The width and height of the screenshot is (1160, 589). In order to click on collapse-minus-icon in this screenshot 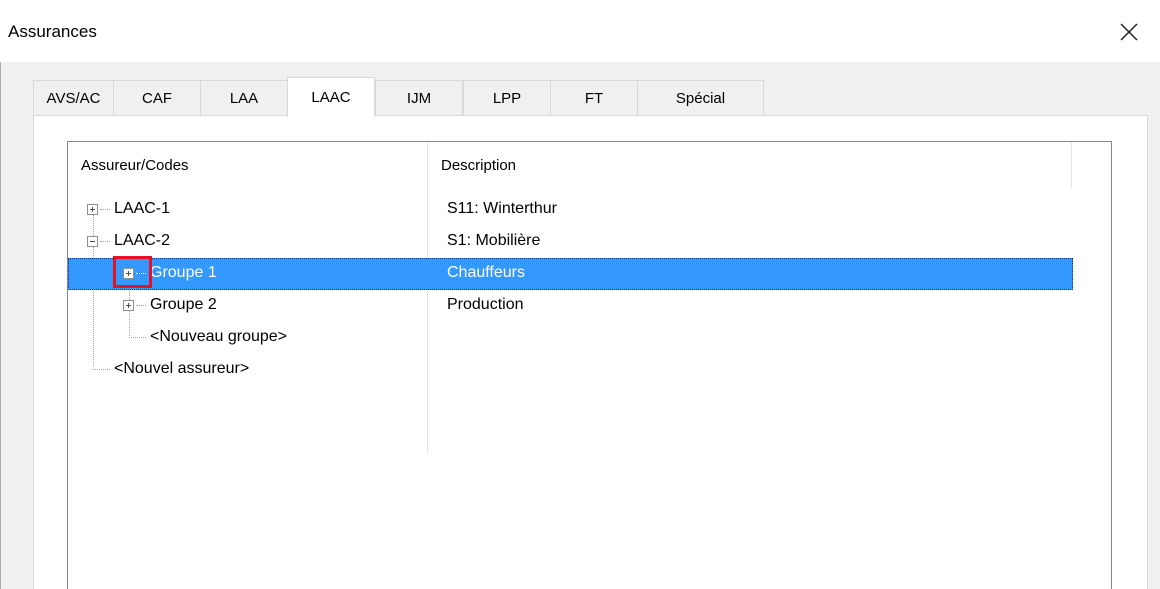, I will do `click(92, 241)`.